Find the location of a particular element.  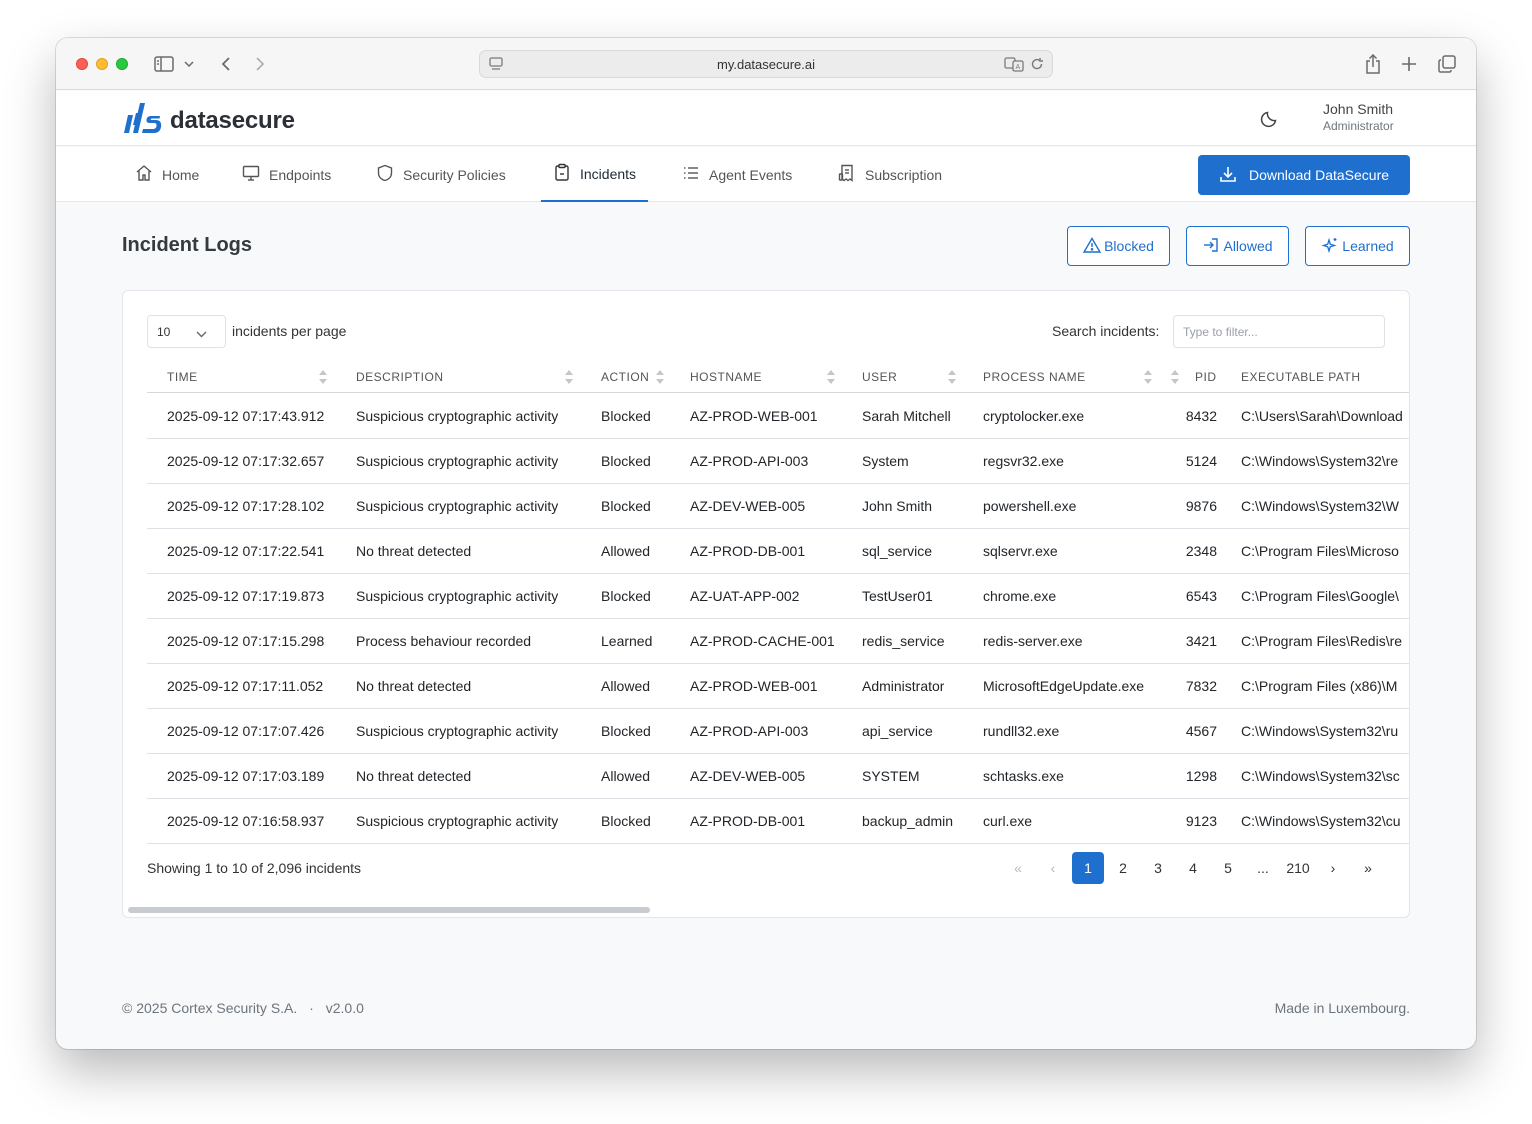

column-header-action: ACTION is located at coordinates (625, 377).